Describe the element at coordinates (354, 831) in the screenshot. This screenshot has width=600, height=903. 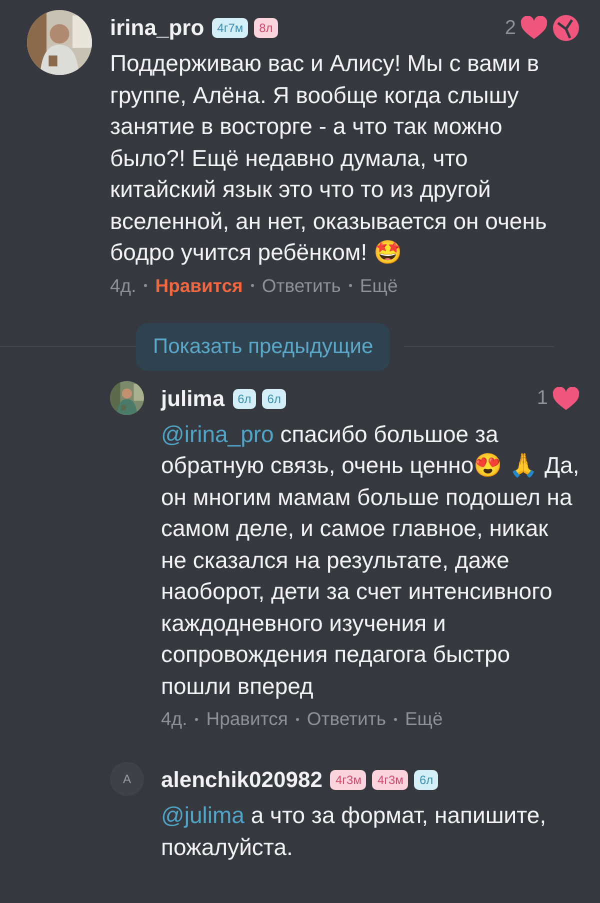
I see `comment-text: @julima а что за формат, напишите, пожалуйста.` at that location.